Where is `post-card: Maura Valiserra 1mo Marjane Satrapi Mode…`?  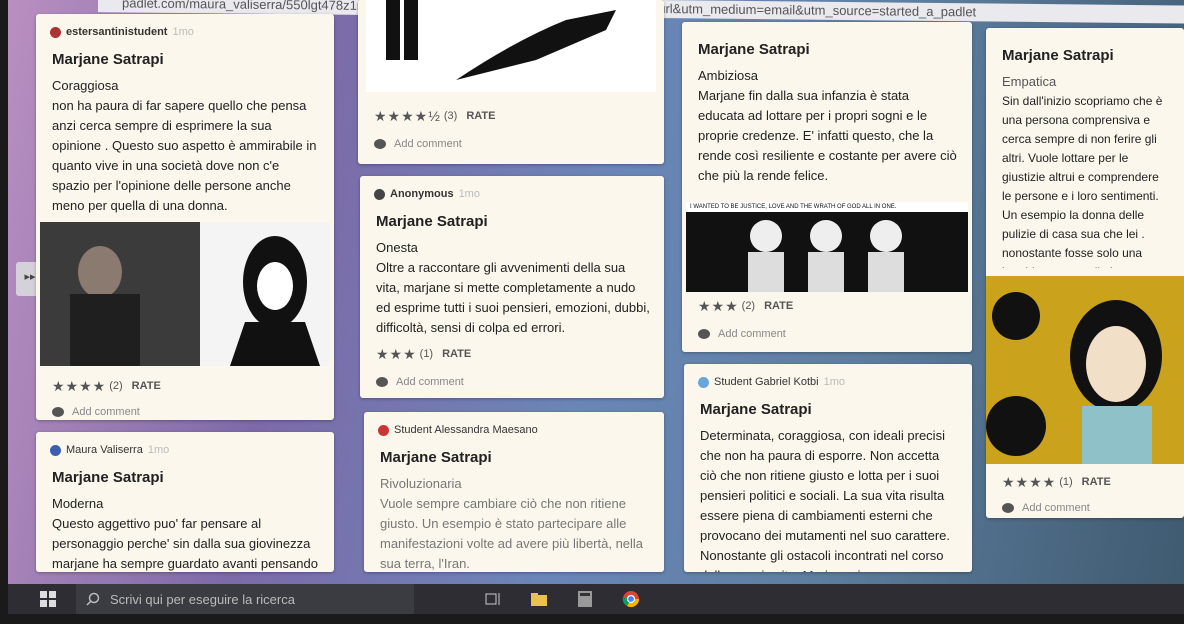 post-card: Maura Valiserra 1mo Marjane Satrapi Mode… is located at coordinates (185, 502).